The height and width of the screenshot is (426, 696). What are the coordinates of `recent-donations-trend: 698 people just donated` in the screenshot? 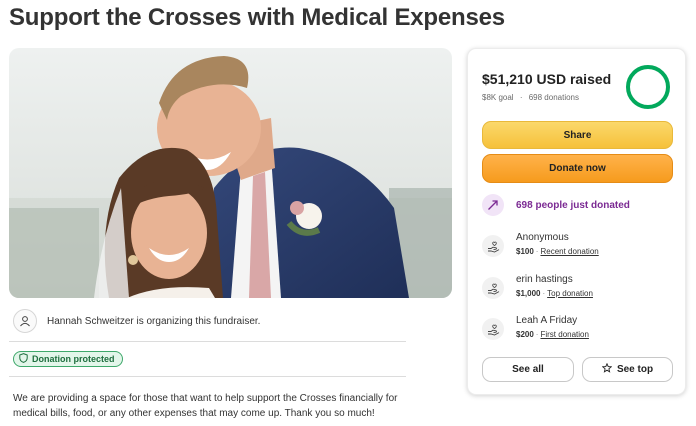 It's located at (556, 205).